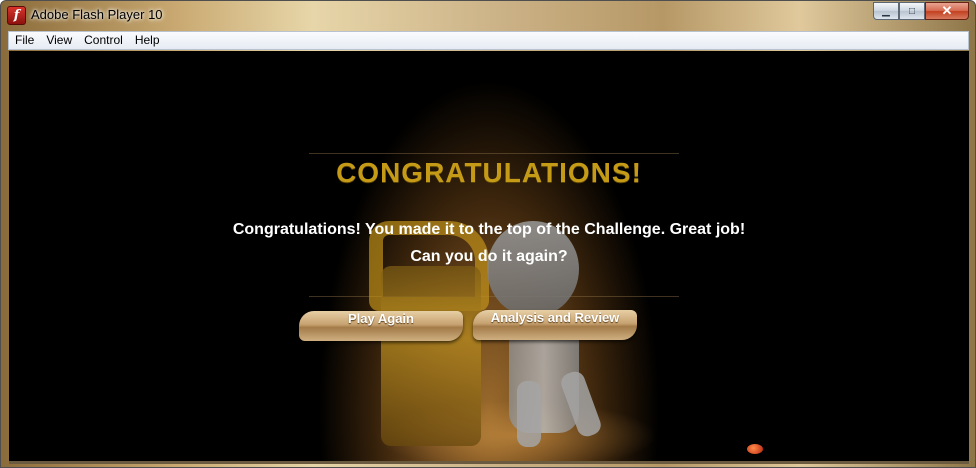  I want to click on close-button: ✕, so click(947, 11).